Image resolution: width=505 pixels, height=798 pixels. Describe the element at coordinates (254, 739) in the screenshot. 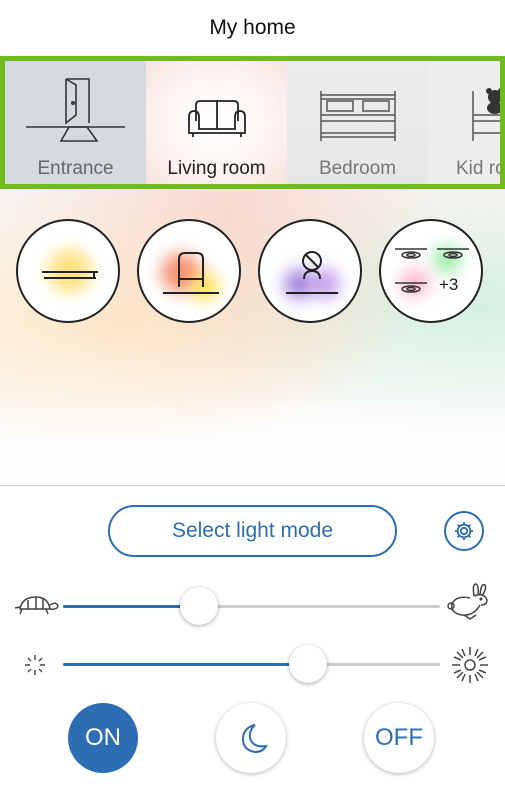

I see `moon-icon` at that location.